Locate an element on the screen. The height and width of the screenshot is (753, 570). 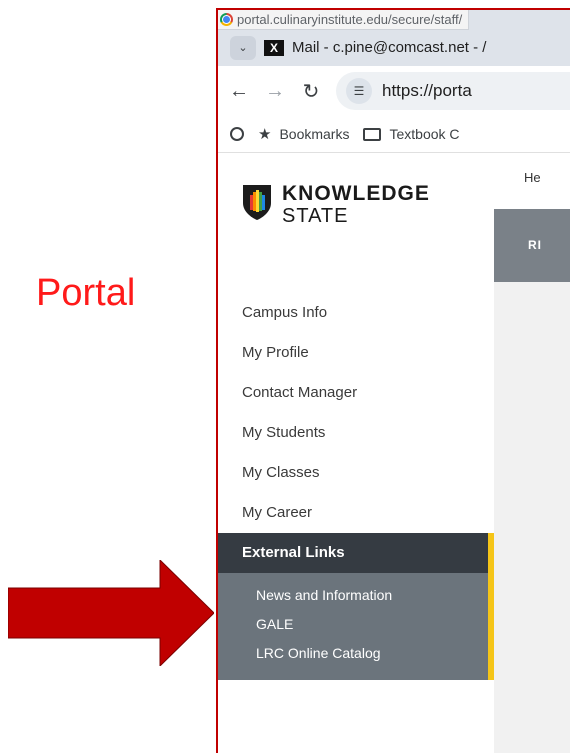
main-content: He RI is located at coordinates (532, 453).